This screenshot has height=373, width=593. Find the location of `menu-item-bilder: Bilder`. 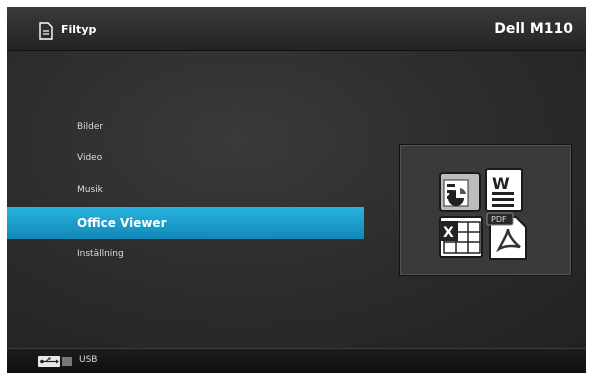

menu-item-bilder: Bilder is located at coordinates (185, 127).